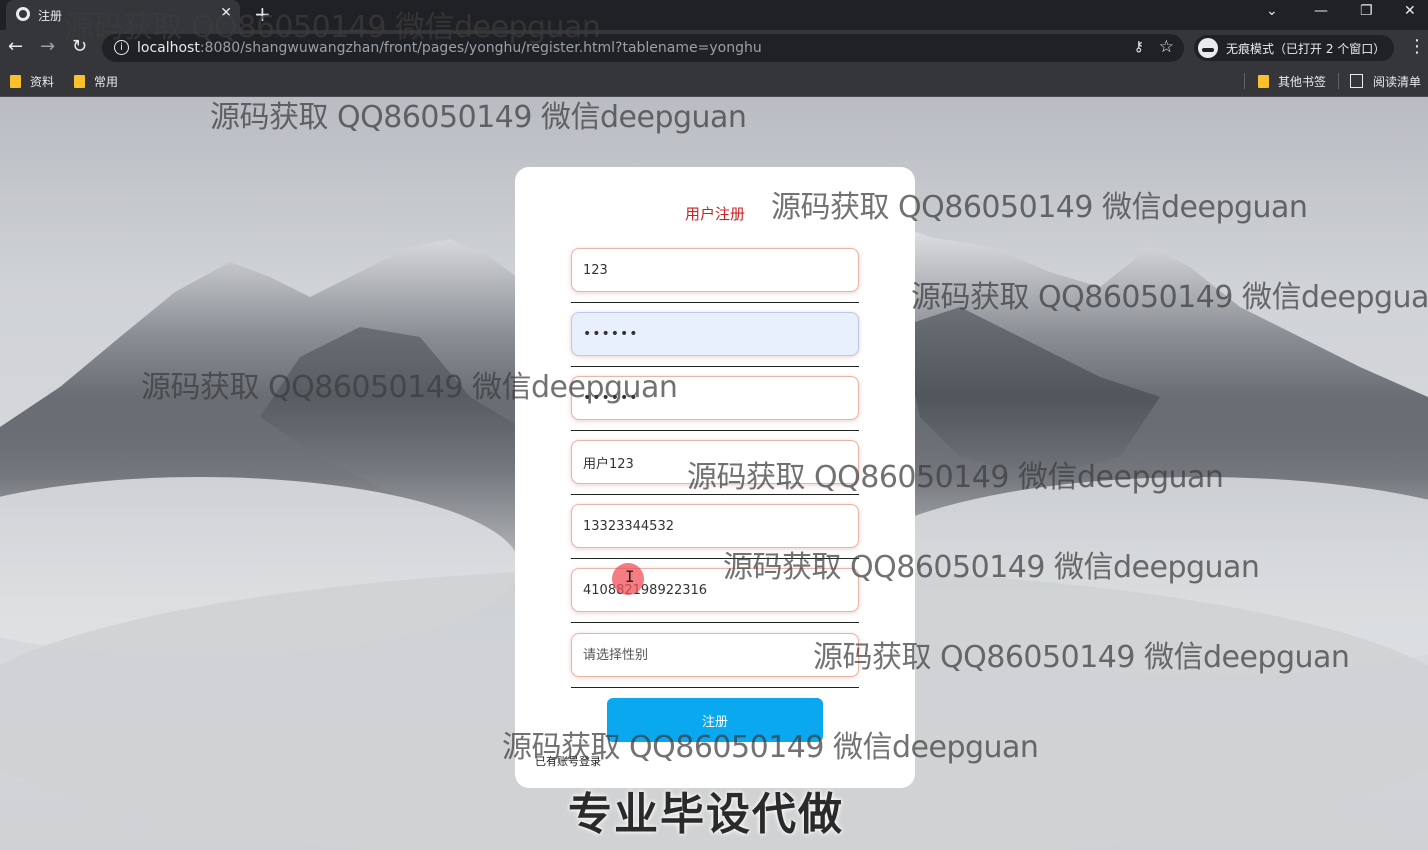 The height and width of the screenshot is (850, 1428). I want to click on key-icon: ⚷, so click(1139, 47).